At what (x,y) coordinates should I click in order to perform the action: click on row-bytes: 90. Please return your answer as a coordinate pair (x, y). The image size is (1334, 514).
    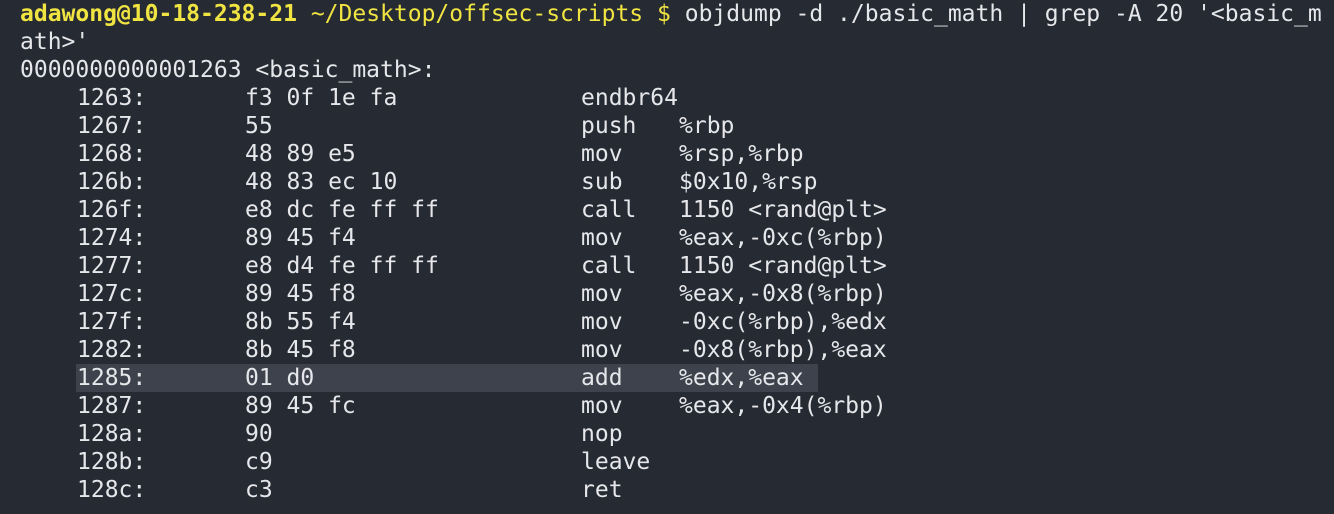
    Looking at the image, I should click on (259, 434).